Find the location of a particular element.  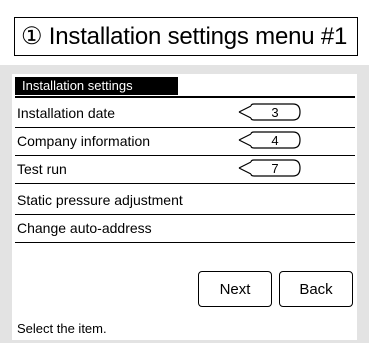

menu-item-change-auto-address: Change auto-address is located at coordinates (185, 229).